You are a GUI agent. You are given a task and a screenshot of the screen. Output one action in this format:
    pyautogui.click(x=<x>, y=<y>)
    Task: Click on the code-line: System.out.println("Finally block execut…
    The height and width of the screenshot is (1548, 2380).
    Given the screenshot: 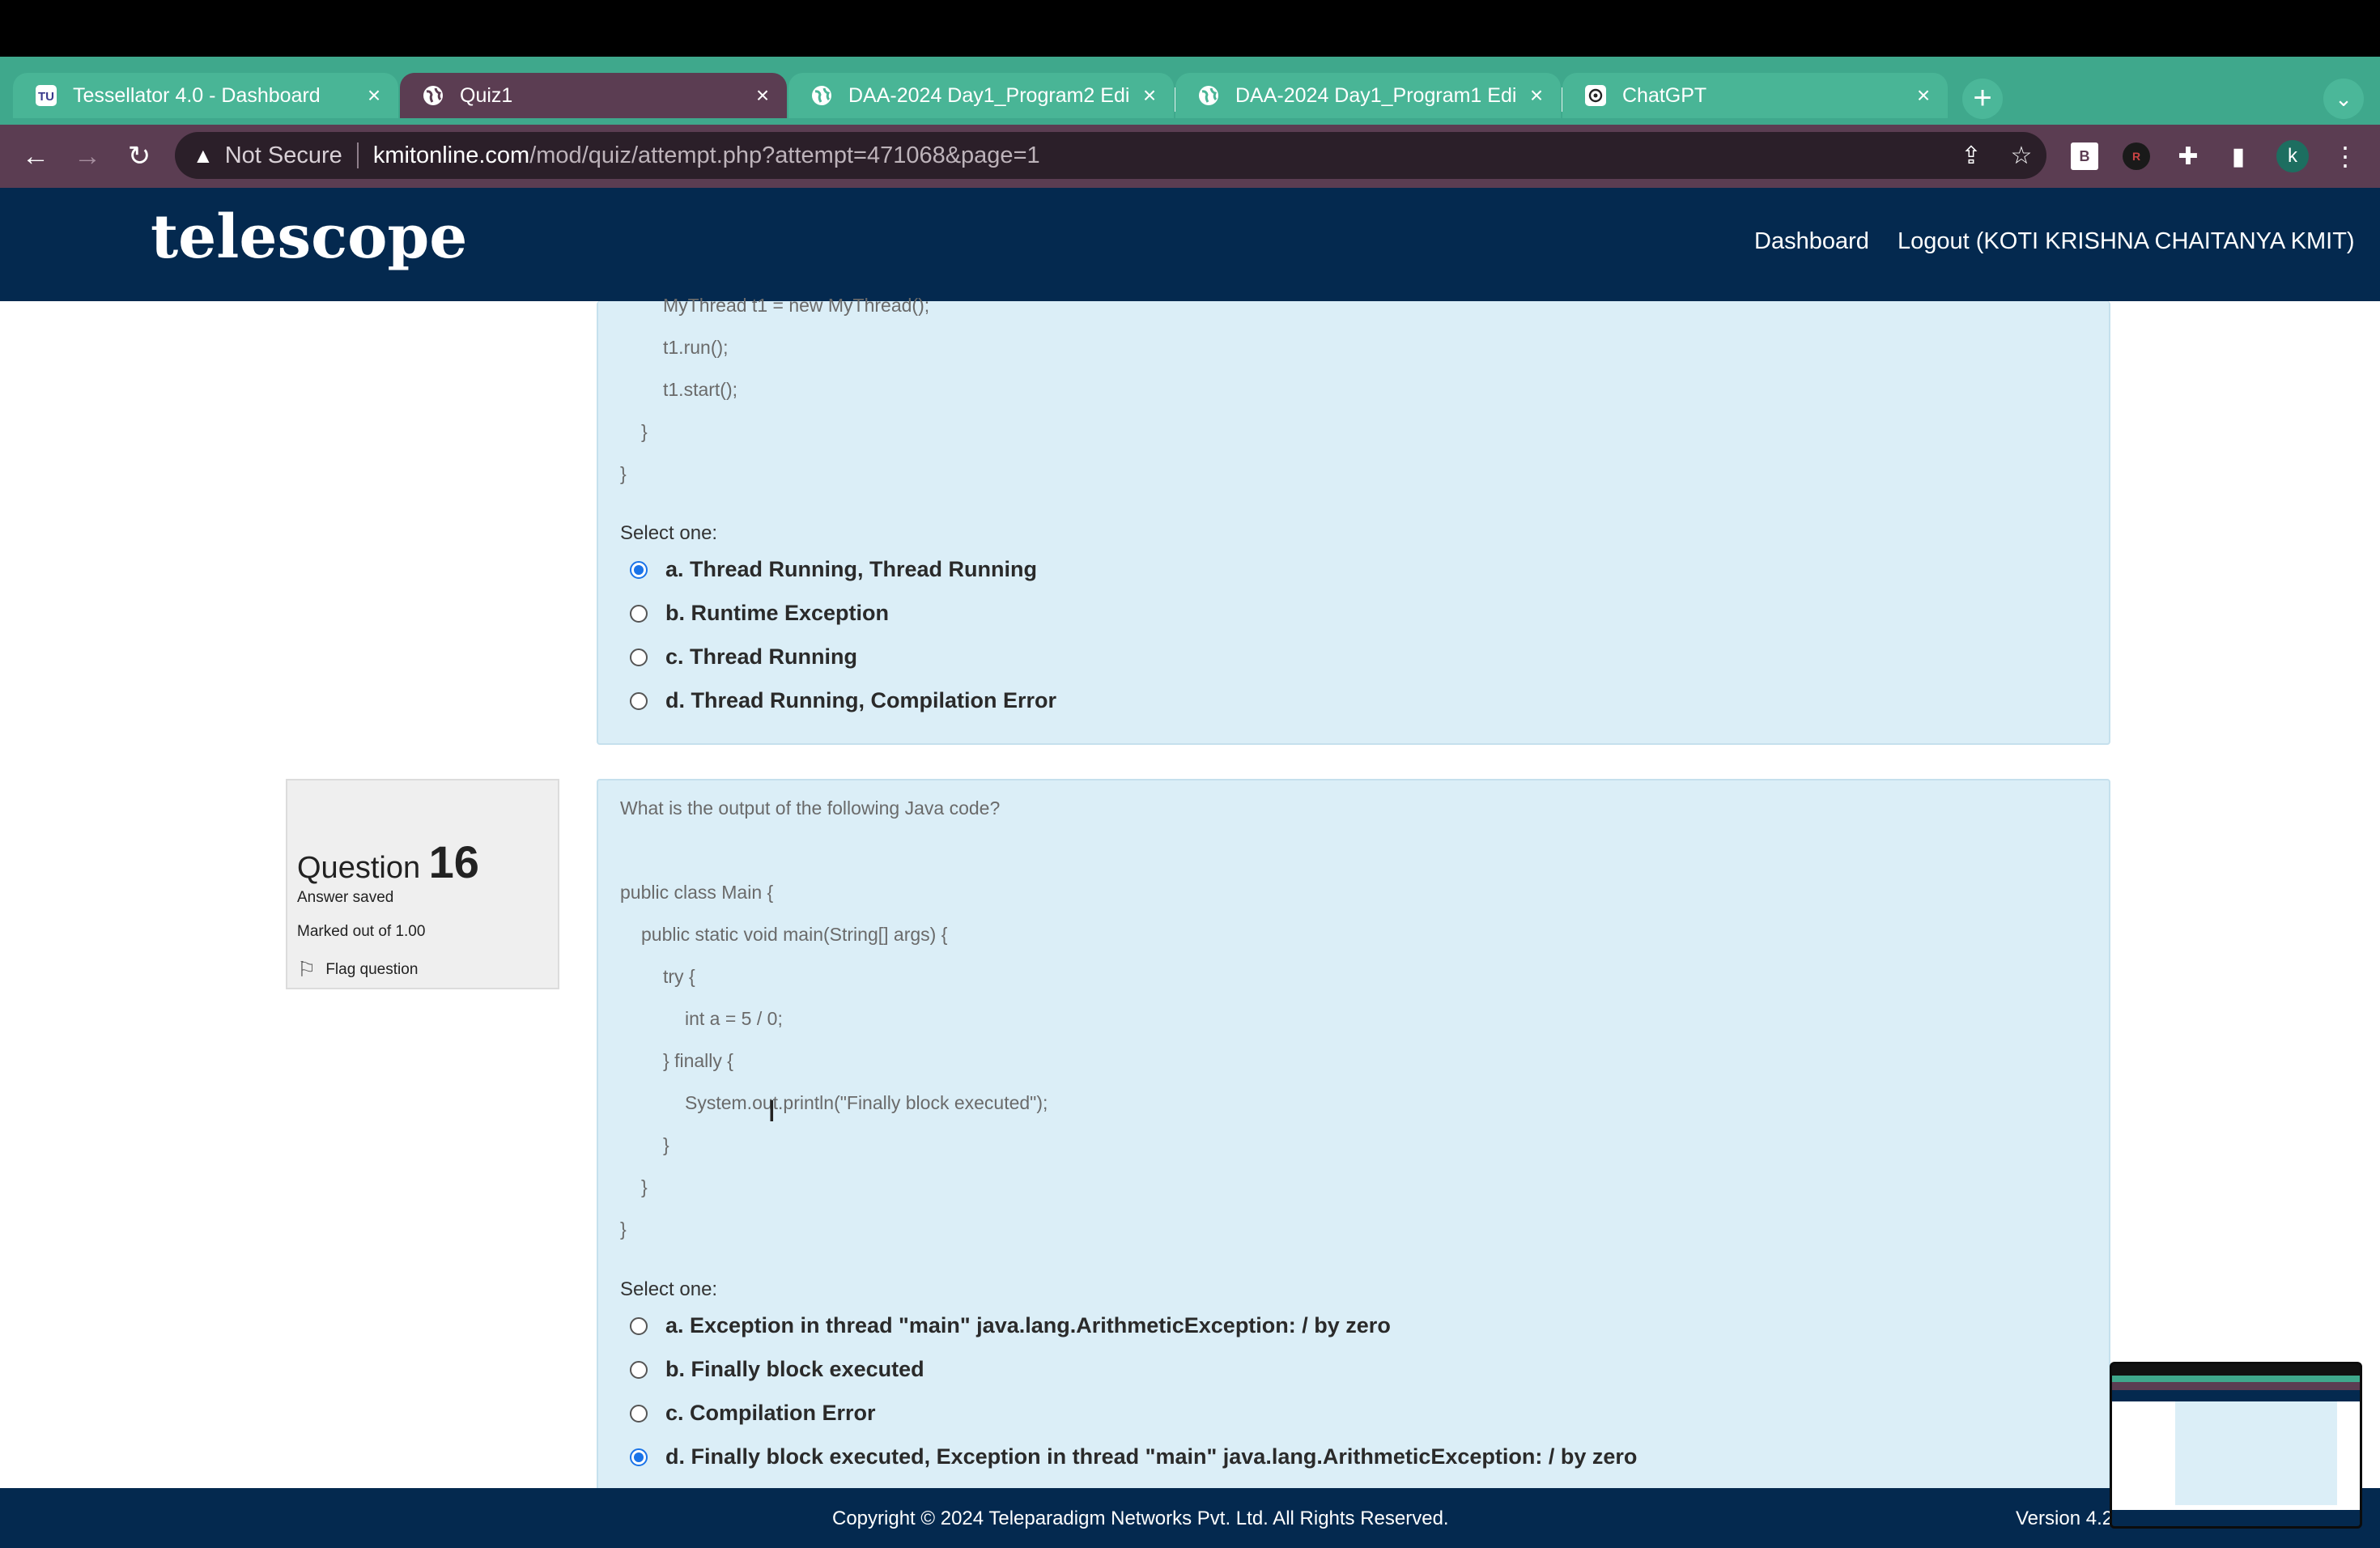 What is the action you would take?
    pyautogui.click(x=867, y=1102)
    